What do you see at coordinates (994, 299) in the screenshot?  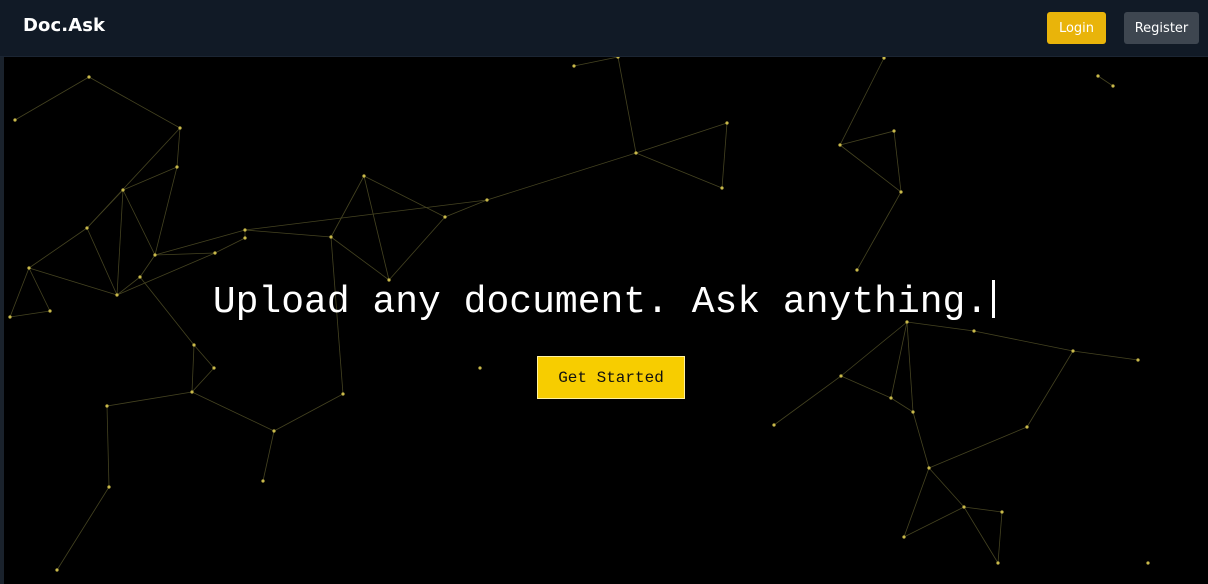 I see `typing-cursor` at bounding box center [994, 299].